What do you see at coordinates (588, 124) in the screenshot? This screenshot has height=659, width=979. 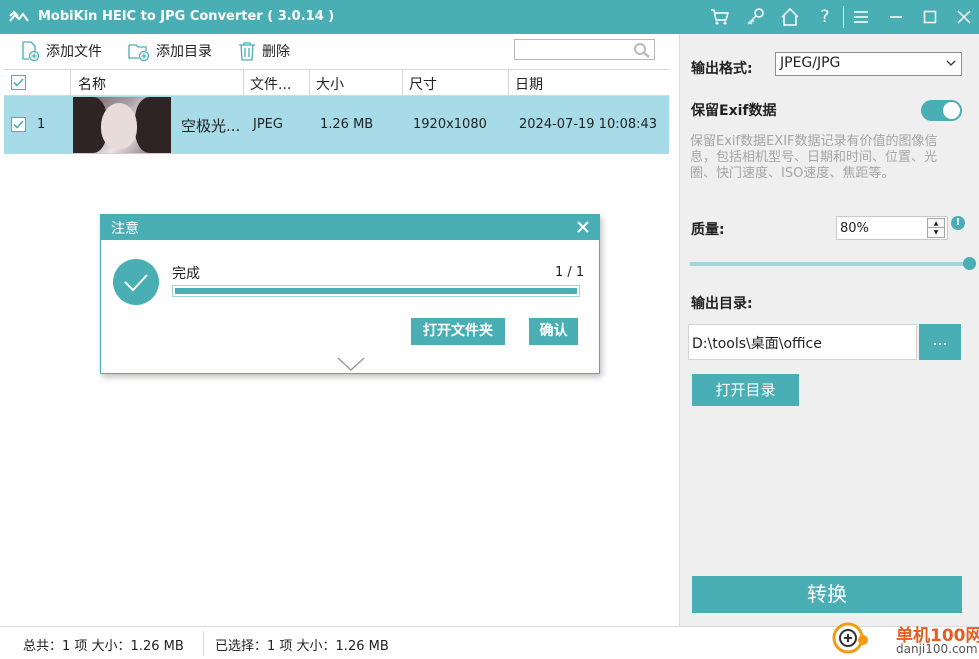 I see `row-date: 2024-07-19 10:08:43` at bounding box center [588, 124].